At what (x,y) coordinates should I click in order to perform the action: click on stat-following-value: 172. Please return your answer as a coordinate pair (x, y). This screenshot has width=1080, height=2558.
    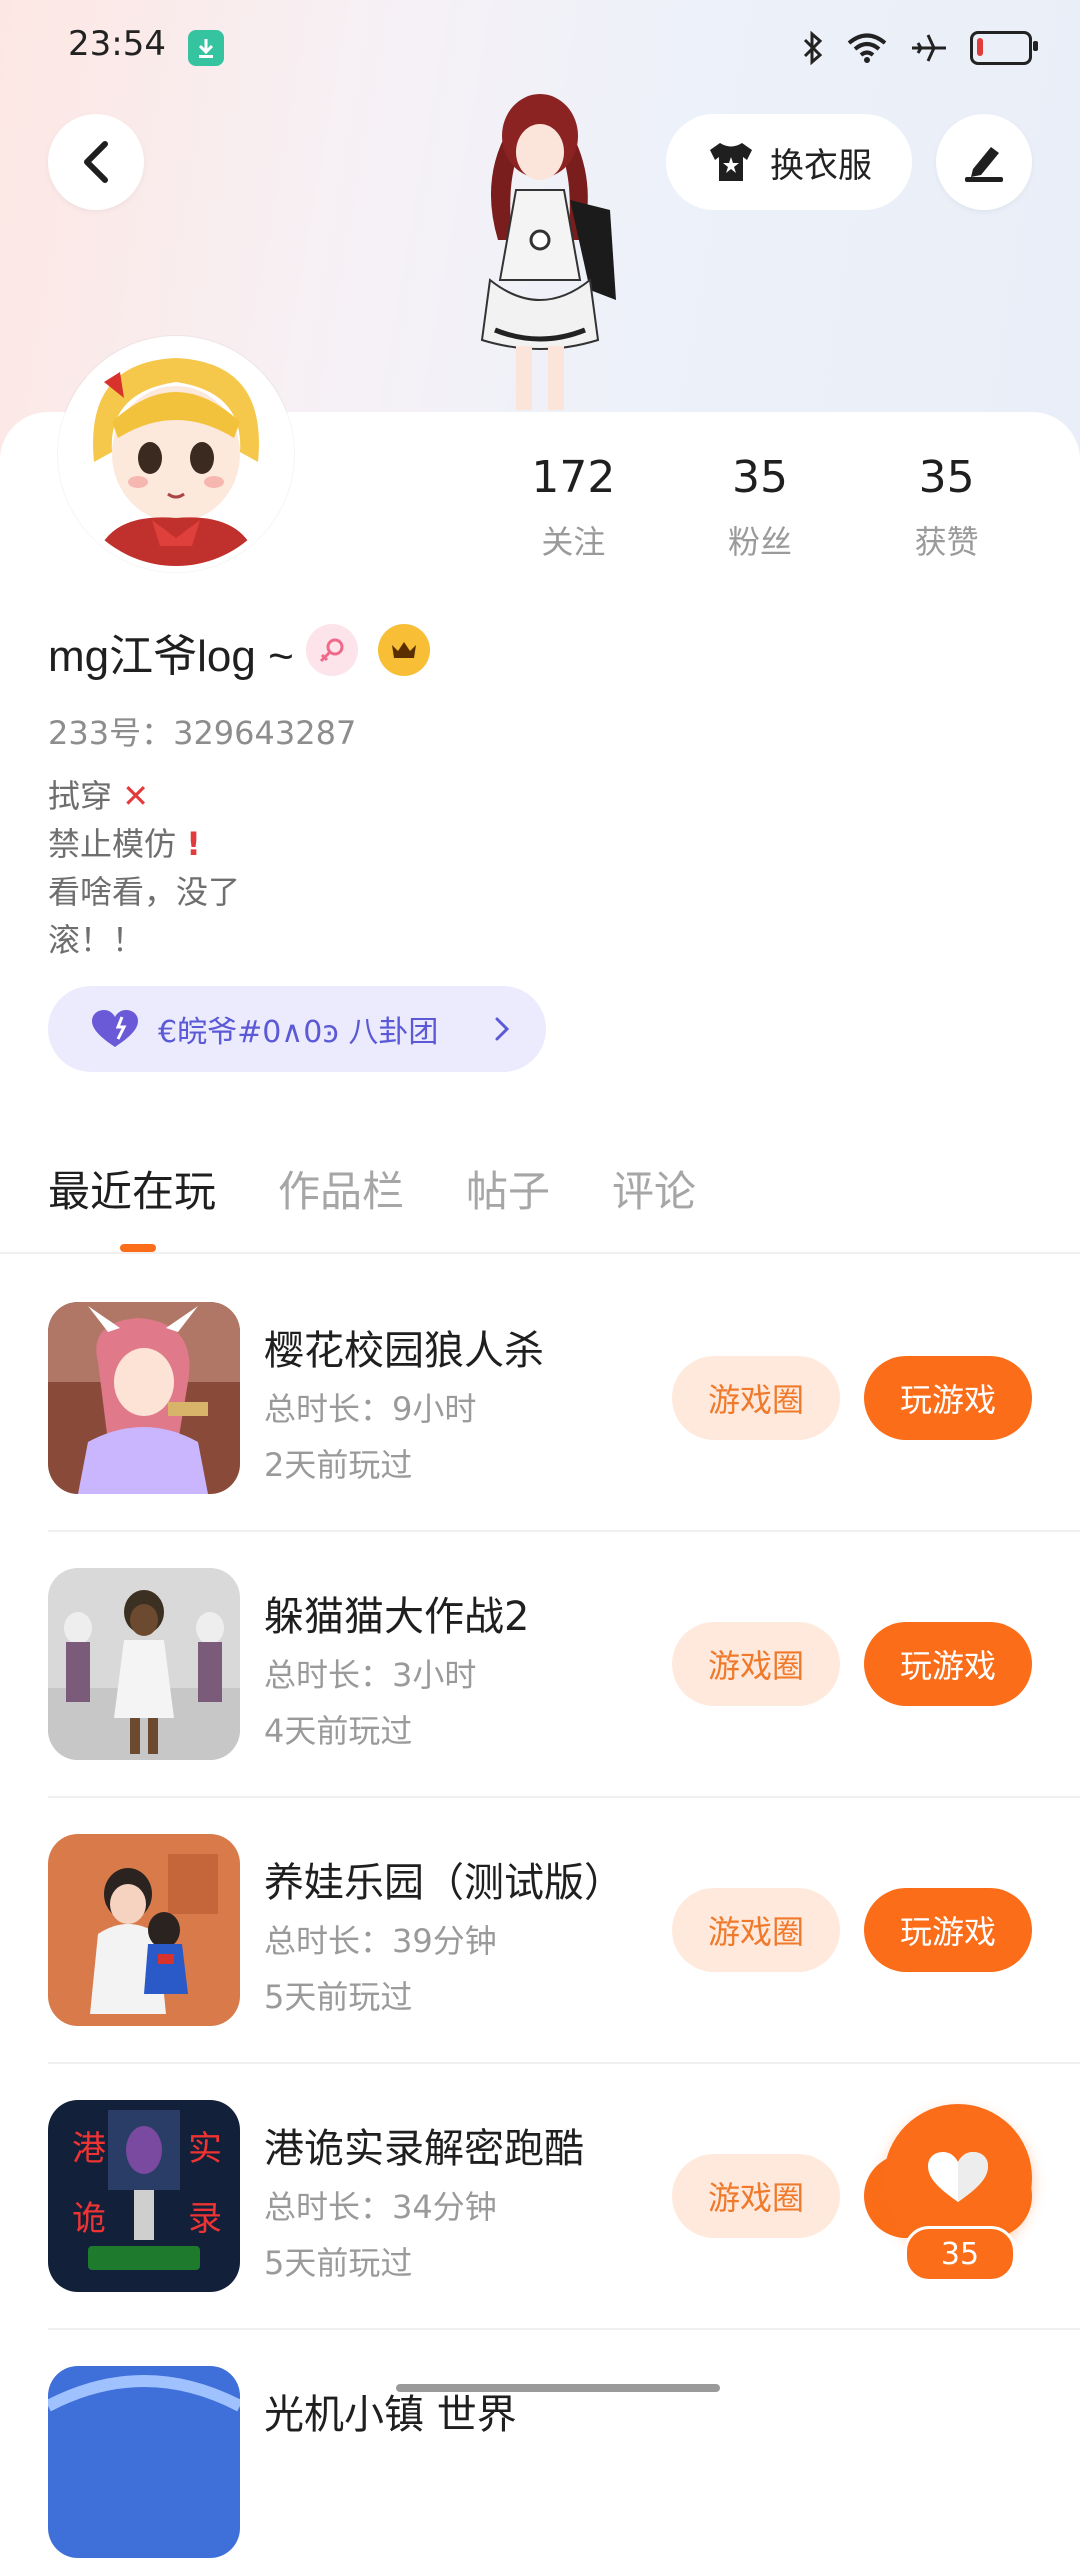
    Looking at the image, I should click on (573, 477).